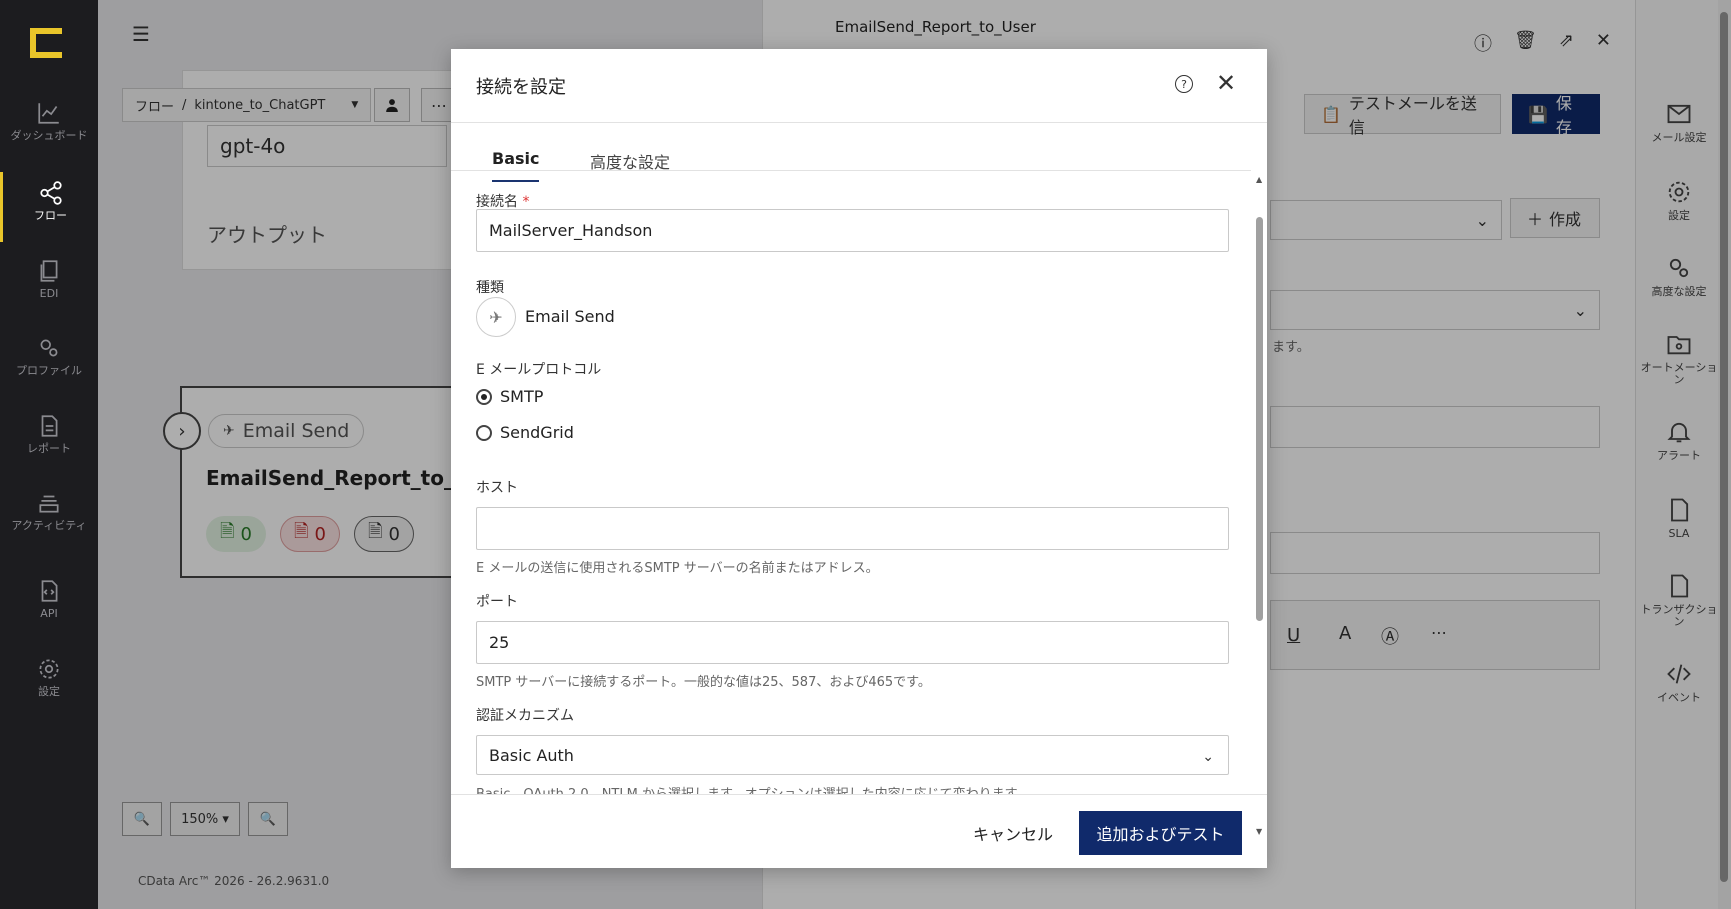  Describe the element at coordinates (48, 113) in the screenshot. I see `chart-line-icon` at that location.